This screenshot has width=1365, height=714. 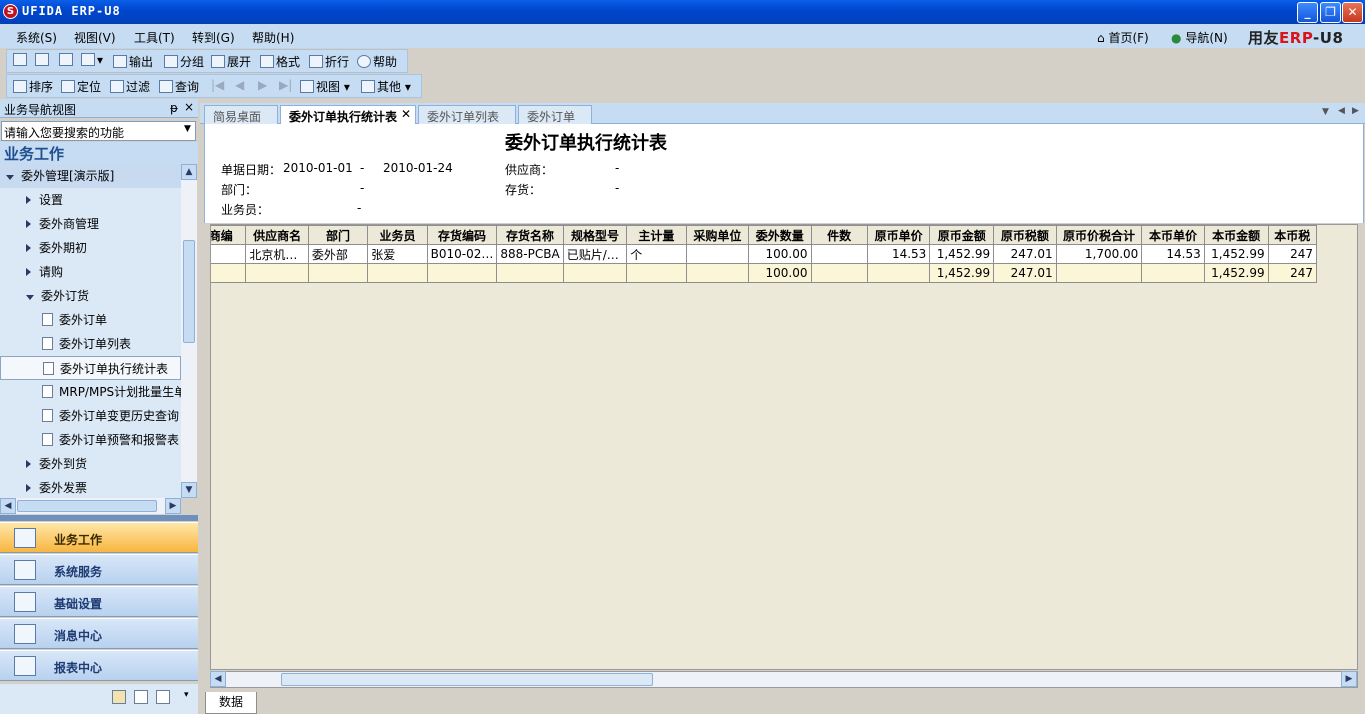 What do you see at coordinates (1355, 111) in the screenshot?
I see `tab-next-icon: ▶` at bounding box center [1355, 111].